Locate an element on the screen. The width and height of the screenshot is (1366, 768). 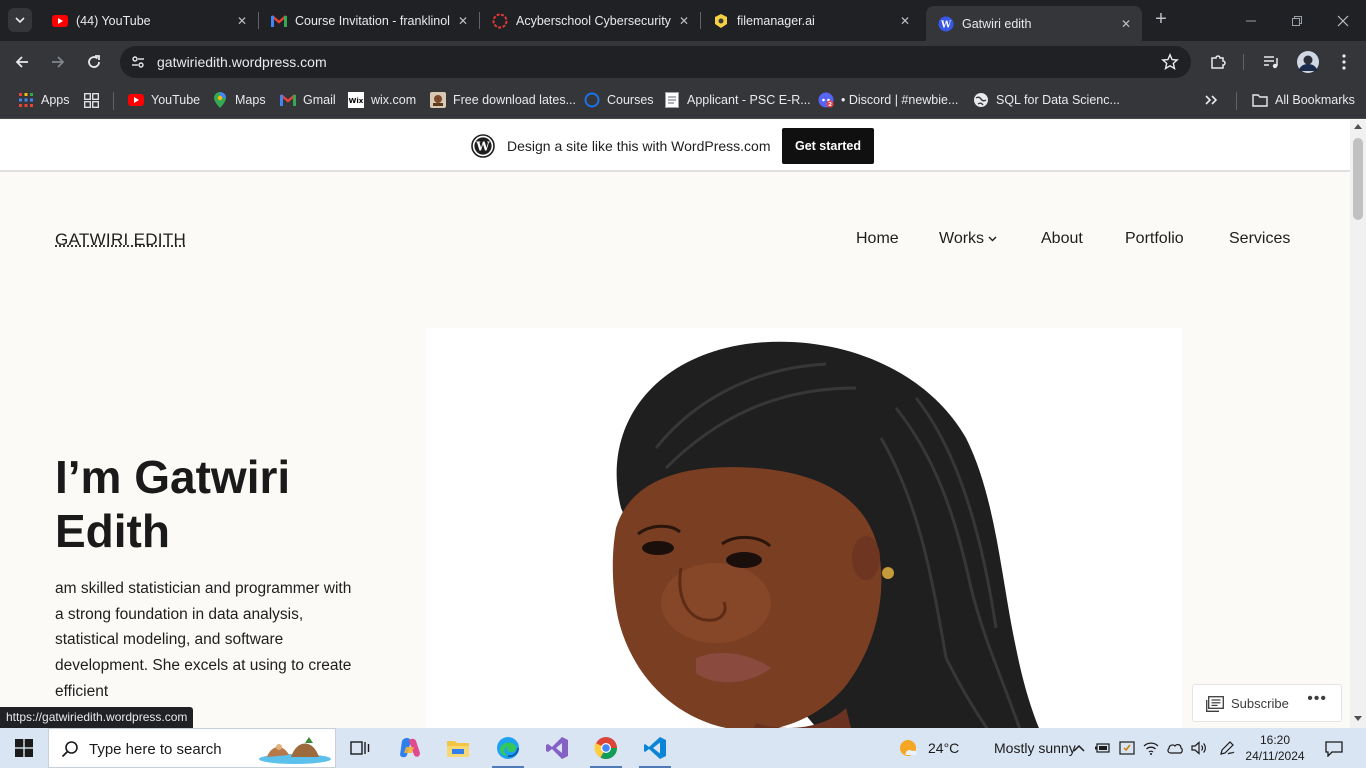
tab-gmail: Course Invitation - franklinol ✕ is located at coordinates (369, 20).